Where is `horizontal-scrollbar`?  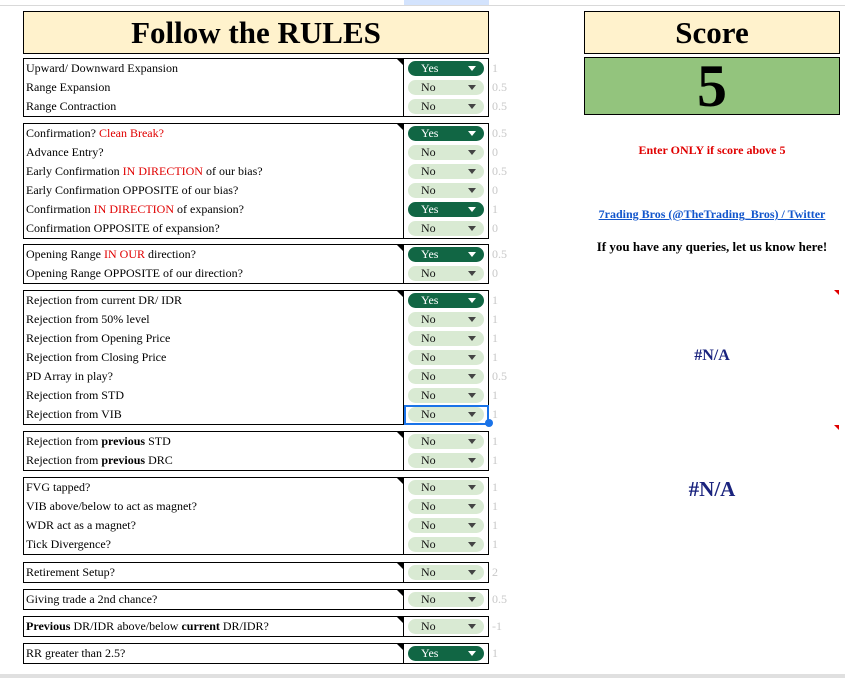 horizontal-scrollbar is located at coordinates (422, 676).